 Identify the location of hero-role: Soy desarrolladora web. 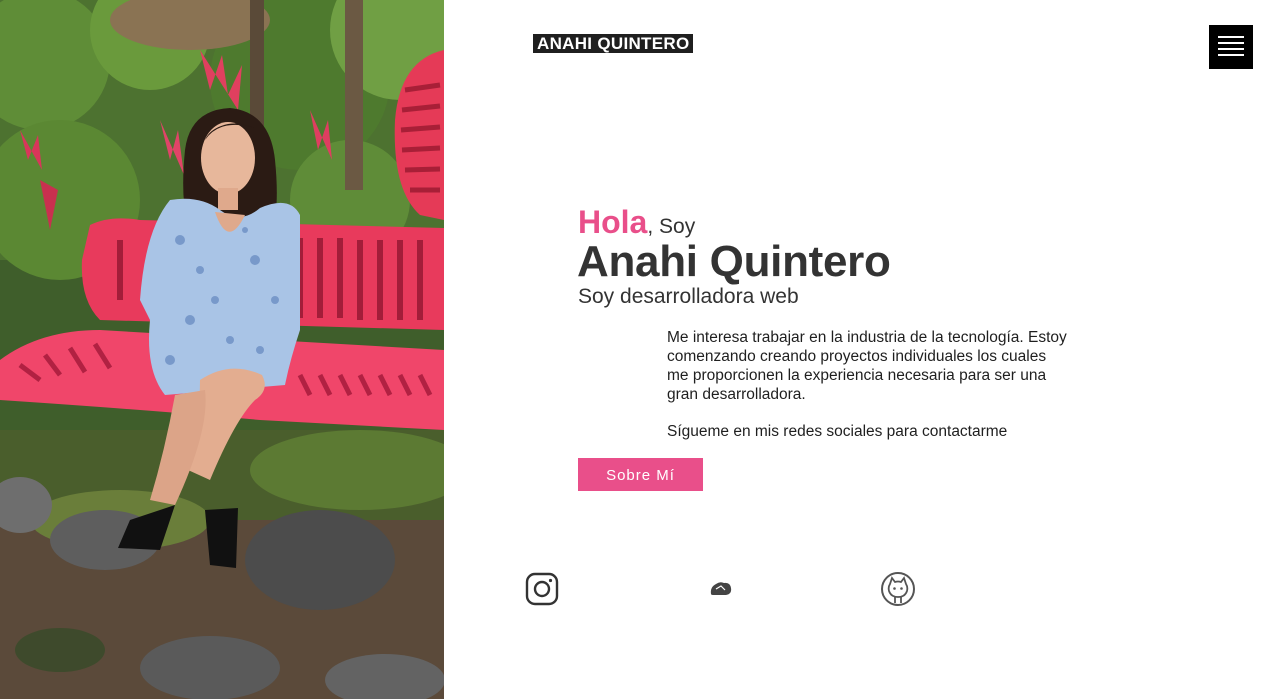
(688, 296).